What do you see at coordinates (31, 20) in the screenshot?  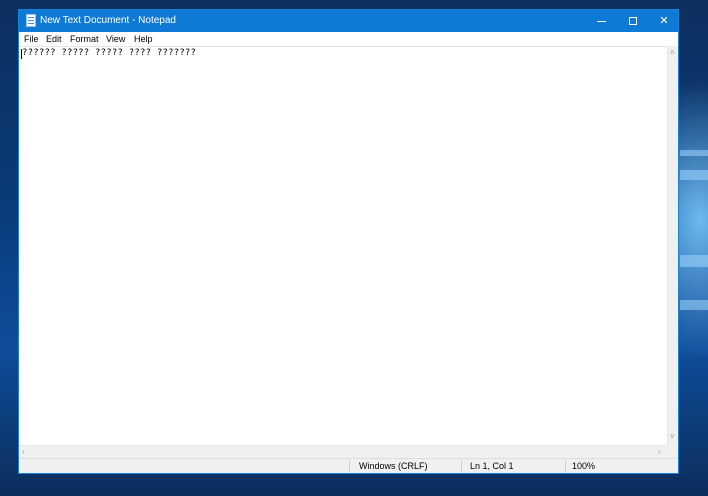 I see `notepad-icon` at bounding box center [31, 20].